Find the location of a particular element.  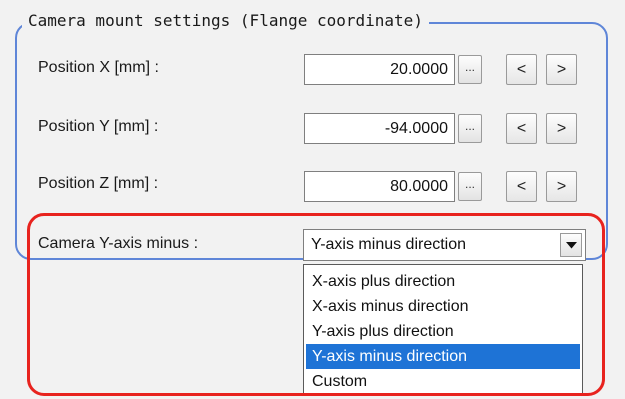

dropdown-option-custom: Custom is located at coordinates (443, 381).